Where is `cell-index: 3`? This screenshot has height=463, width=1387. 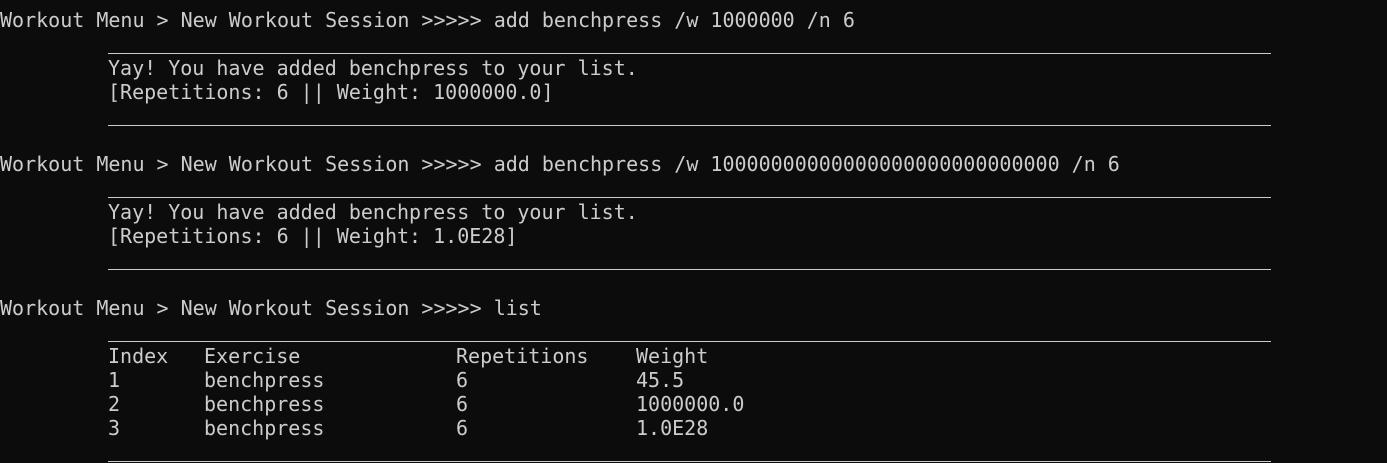
cell-index: 3 is located at coordinates (114, 428).